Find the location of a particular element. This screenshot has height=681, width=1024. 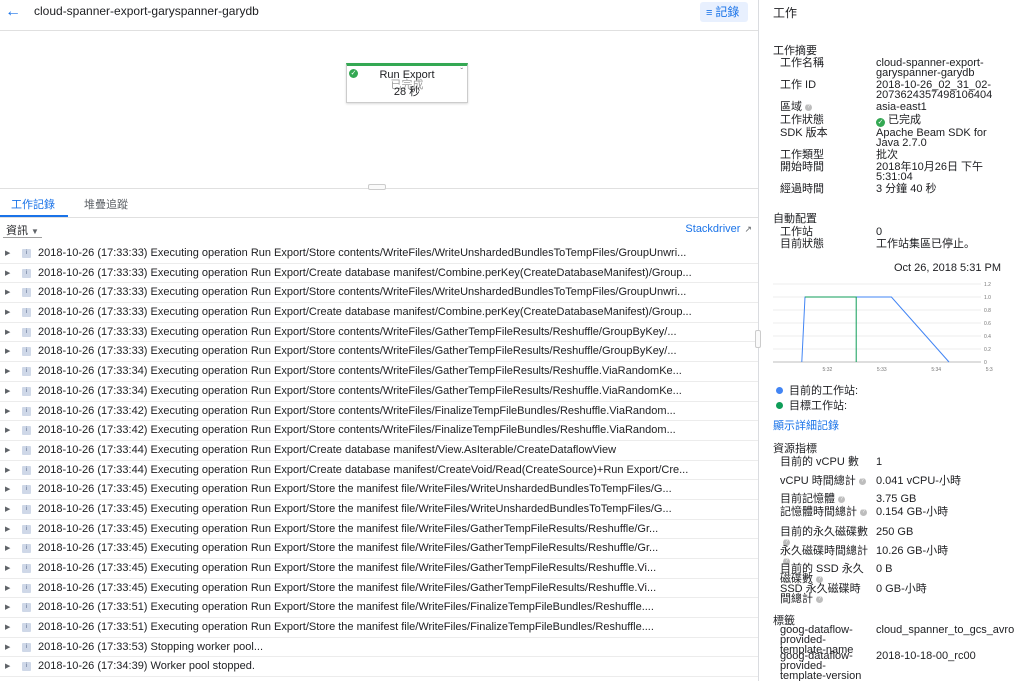

log-level-select: 資訊 ▼ is located at coordinates (22, 230).